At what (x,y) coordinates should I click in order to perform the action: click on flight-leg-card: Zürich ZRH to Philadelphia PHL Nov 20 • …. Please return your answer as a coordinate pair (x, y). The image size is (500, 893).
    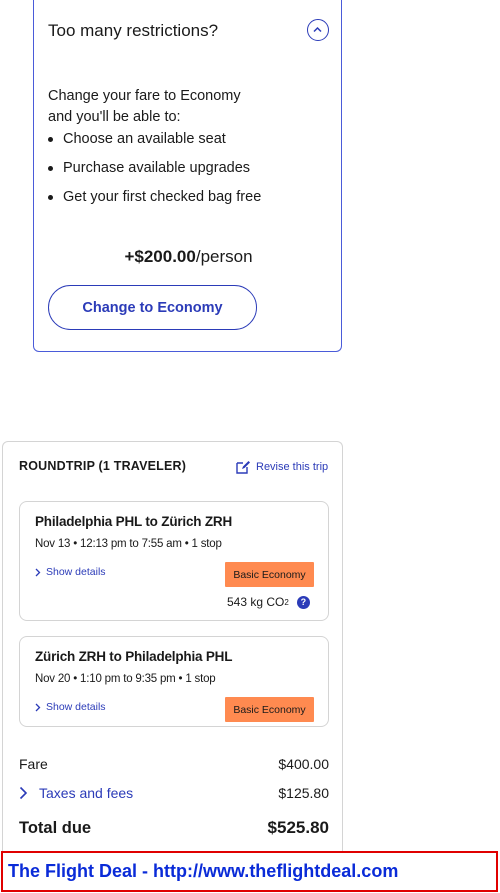
    Looking at the image, I should click on (174, 681).